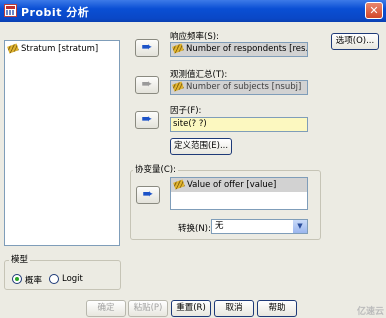 This screenshot has height=318, width=386. What do you see at coordinates (234, 308) in the screenshot?
I see `cancel-button: 取消` at bounding box center [234, 308].